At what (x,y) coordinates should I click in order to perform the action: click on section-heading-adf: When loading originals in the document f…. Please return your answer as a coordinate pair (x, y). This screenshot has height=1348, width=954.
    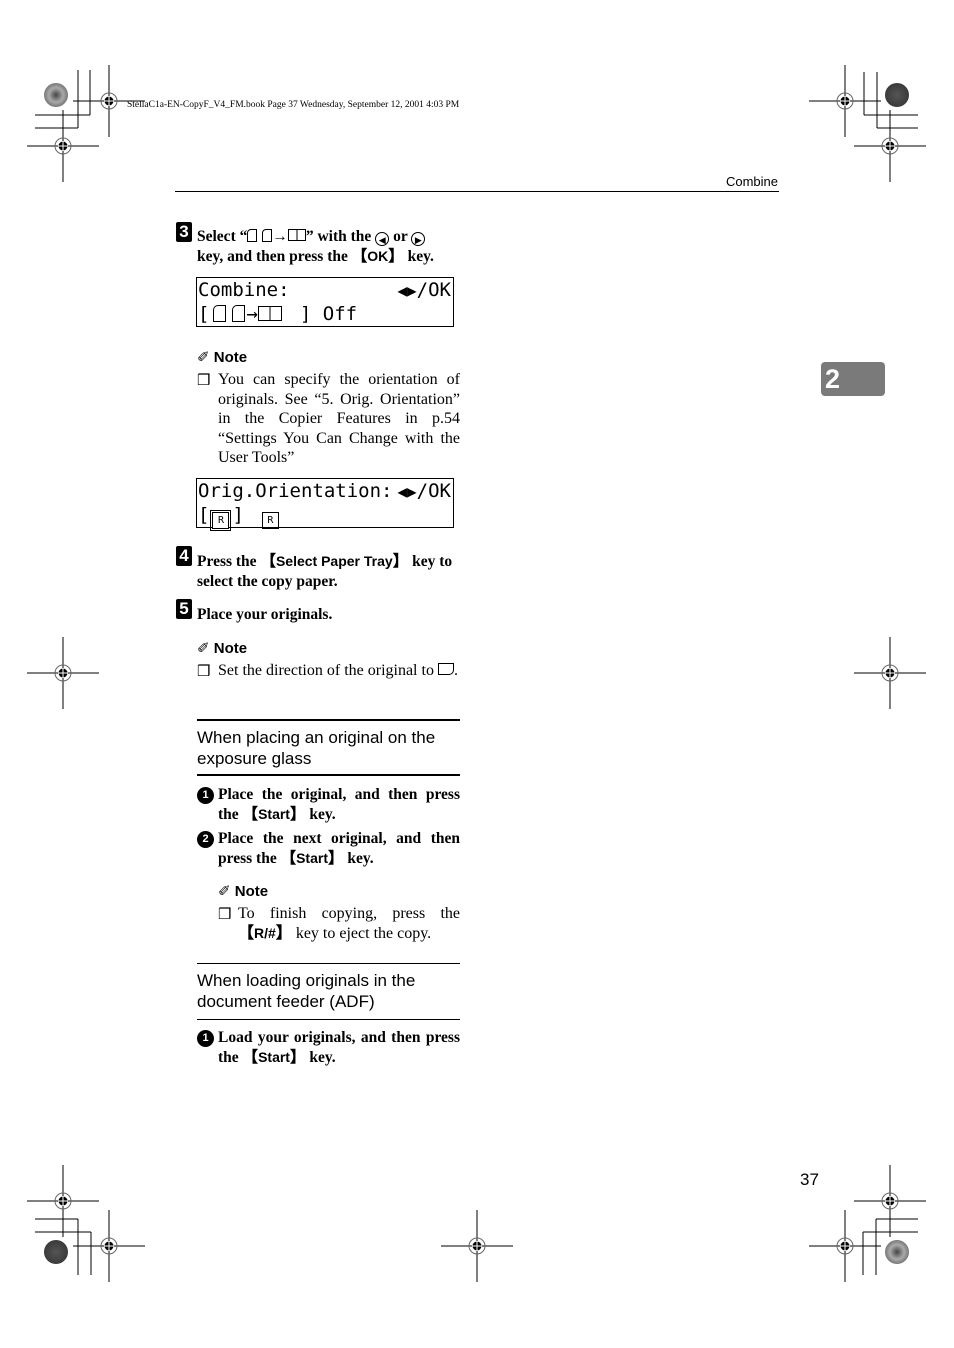
    Looking at the image, I should click on (306, 991).